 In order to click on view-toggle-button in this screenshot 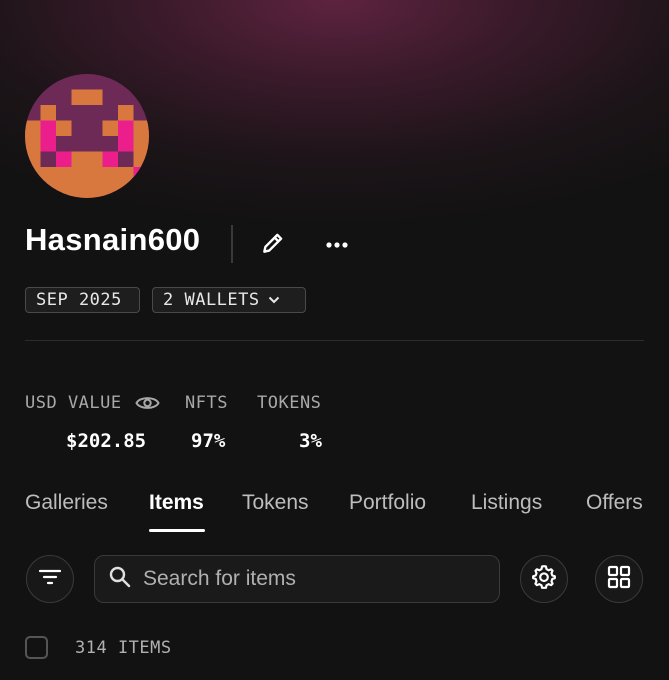, I will do `click(619, 579)`.